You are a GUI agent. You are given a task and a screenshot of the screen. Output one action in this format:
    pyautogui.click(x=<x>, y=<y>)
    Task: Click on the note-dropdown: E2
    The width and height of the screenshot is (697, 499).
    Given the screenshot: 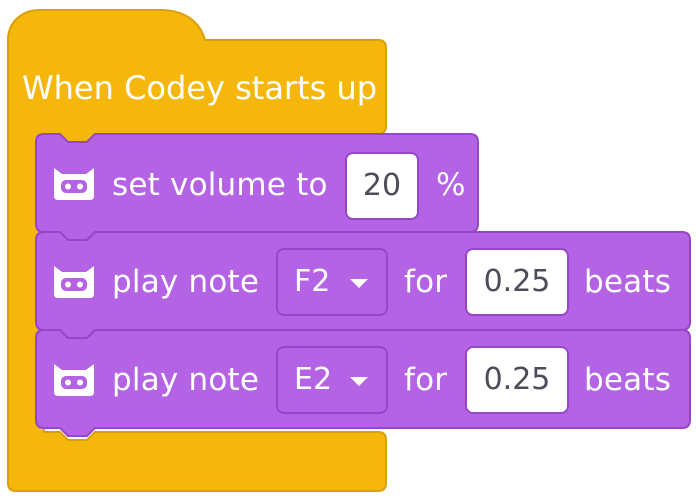 What is the action you would take?
    pyautogui.click(x=332, y=380)
    